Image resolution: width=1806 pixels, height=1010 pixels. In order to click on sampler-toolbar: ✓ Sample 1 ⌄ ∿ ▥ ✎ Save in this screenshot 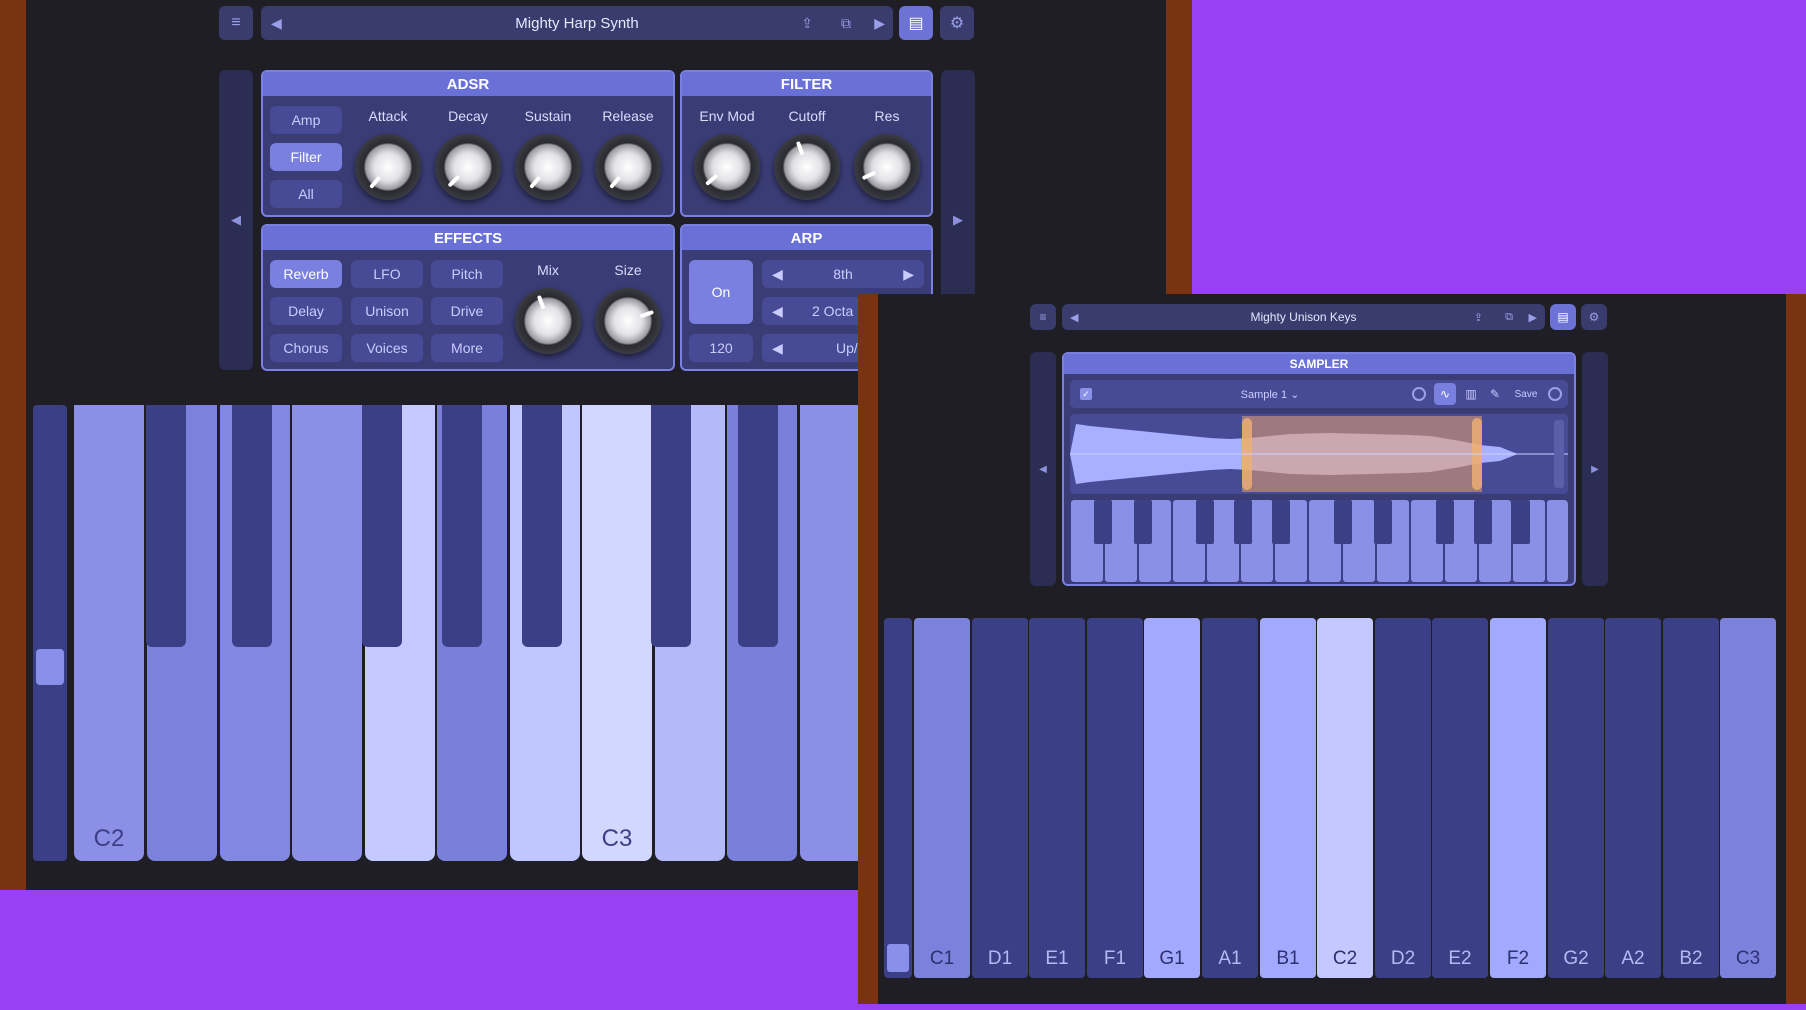, I will do `click(1319, 394)`.